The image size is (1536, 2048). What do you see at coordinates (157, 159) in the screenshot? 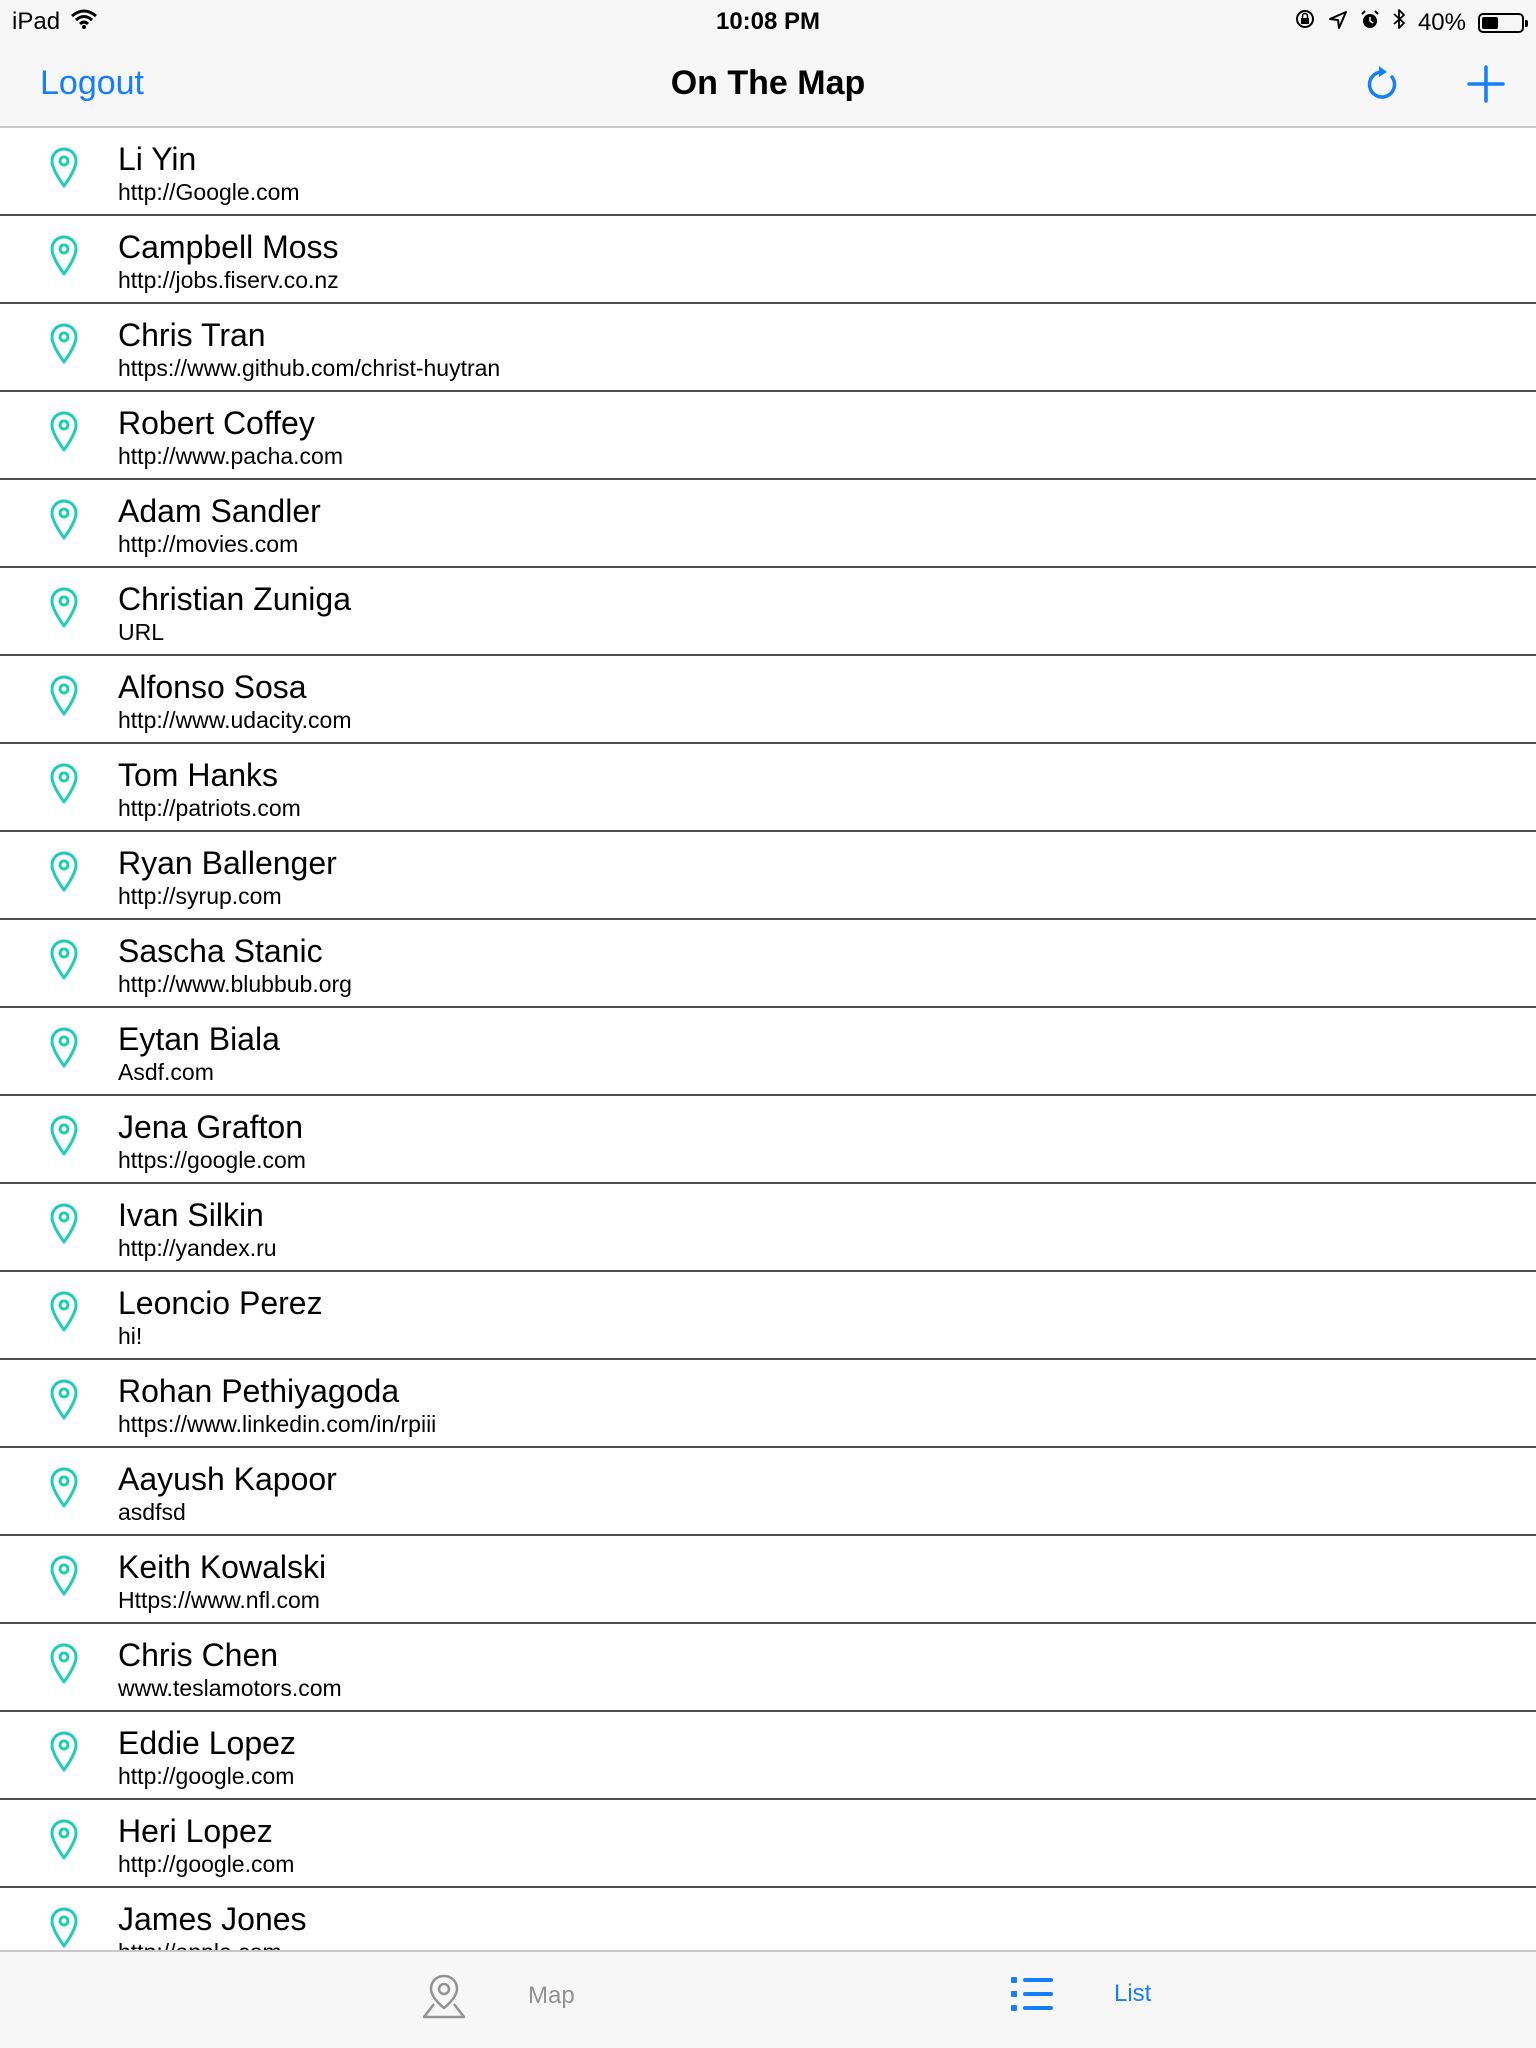
I see `student-name: Li Yin` at bounding box center [157, 159].